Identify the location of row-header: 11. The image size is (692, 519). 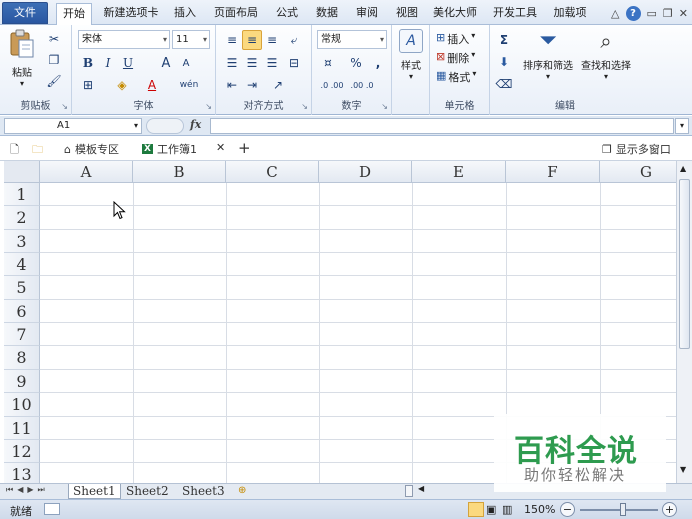
(22, 428).